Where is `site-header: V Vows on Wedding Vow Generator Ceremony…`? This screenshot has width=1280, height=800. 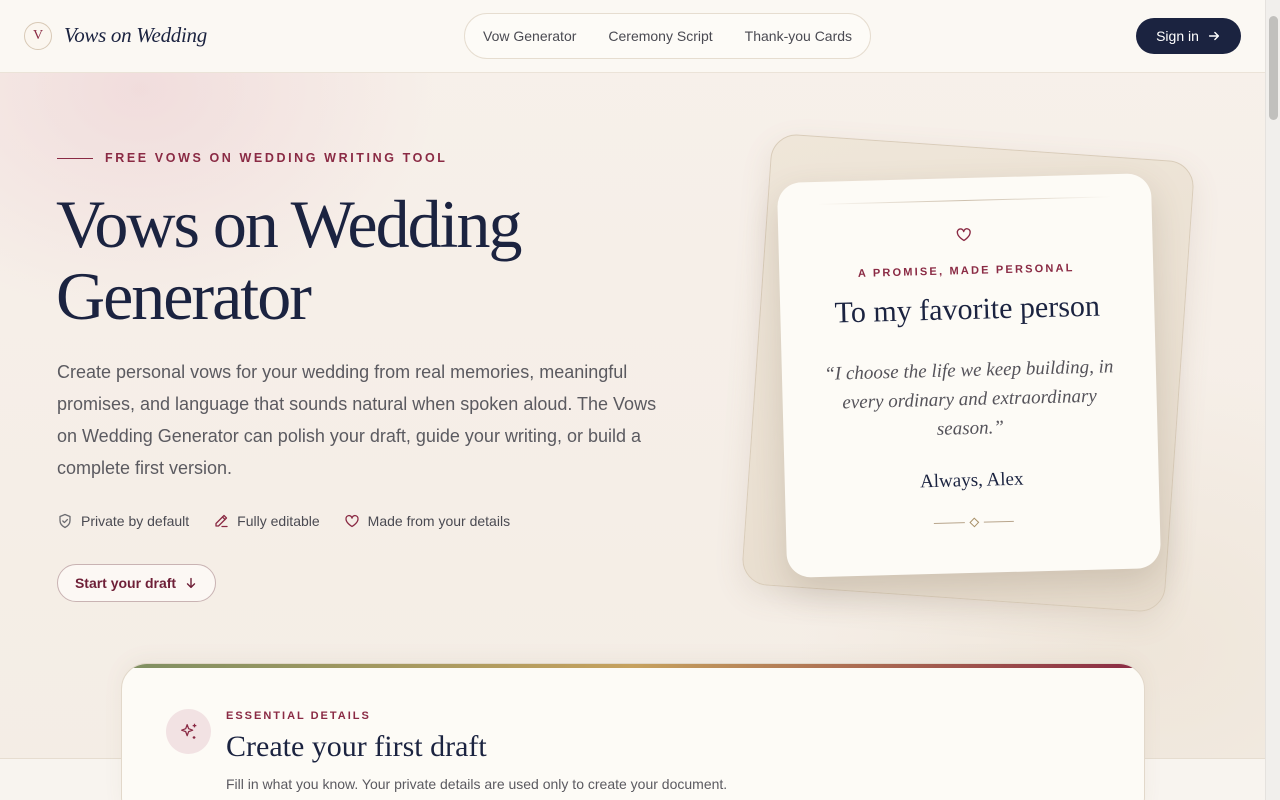
site-header: V Vows on Wedding Vow Generator Ceremony… is located at coordinates (632, 36).